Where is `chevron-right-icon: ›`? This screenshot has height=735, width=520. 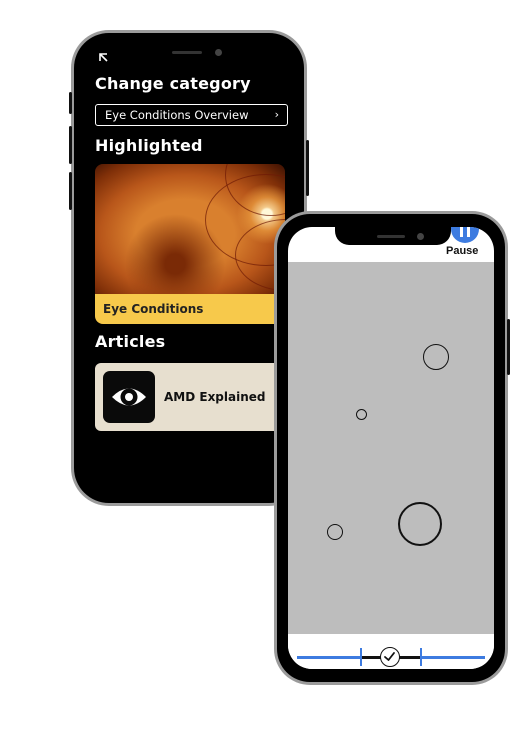 chevron-right-icon: › is located at coordinates (276, 114).